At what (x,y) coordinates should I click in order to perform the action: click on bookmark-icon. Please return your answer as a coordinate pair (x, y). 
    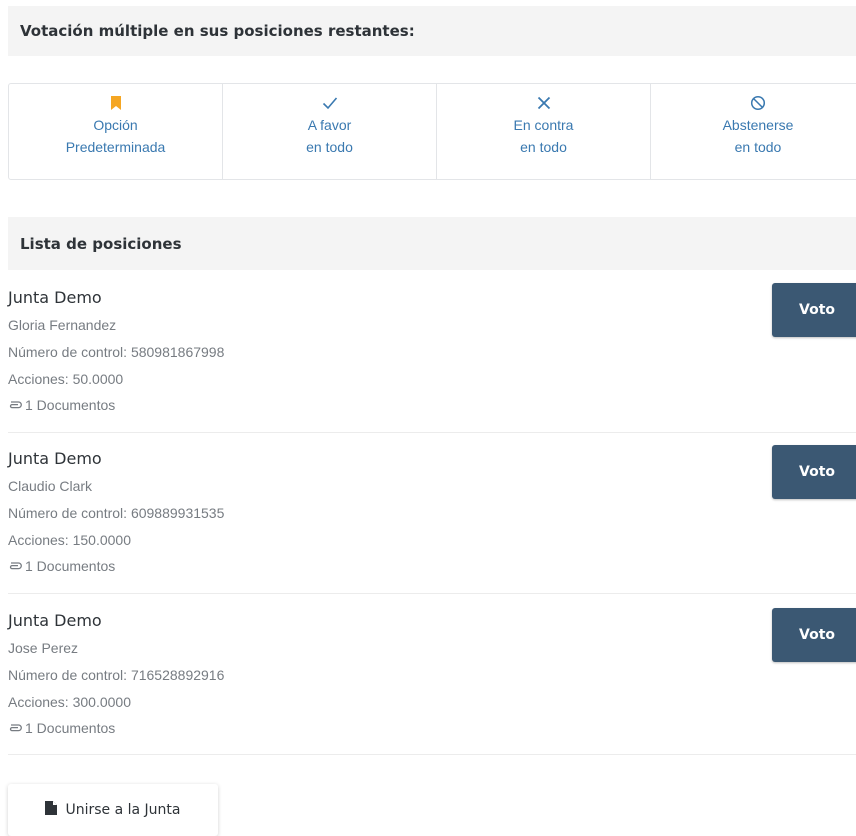
    Looking at the image, I should click on (115, 103).